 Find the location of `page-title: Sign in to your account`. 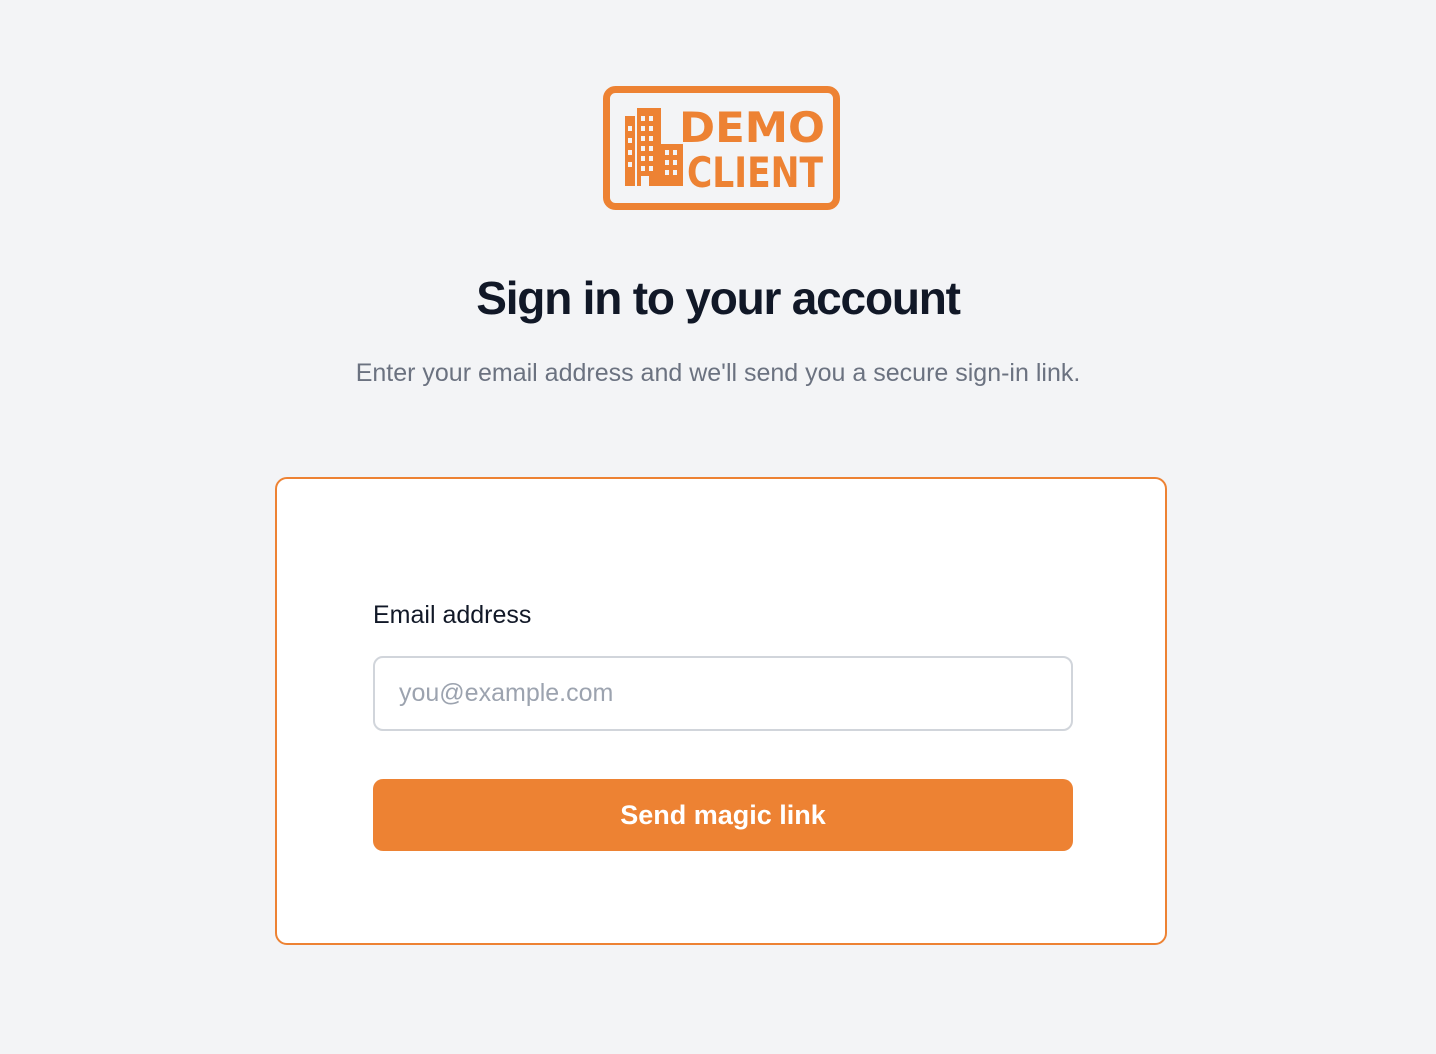

page-title: Sign in to your account is located at coordinates (718, 298).